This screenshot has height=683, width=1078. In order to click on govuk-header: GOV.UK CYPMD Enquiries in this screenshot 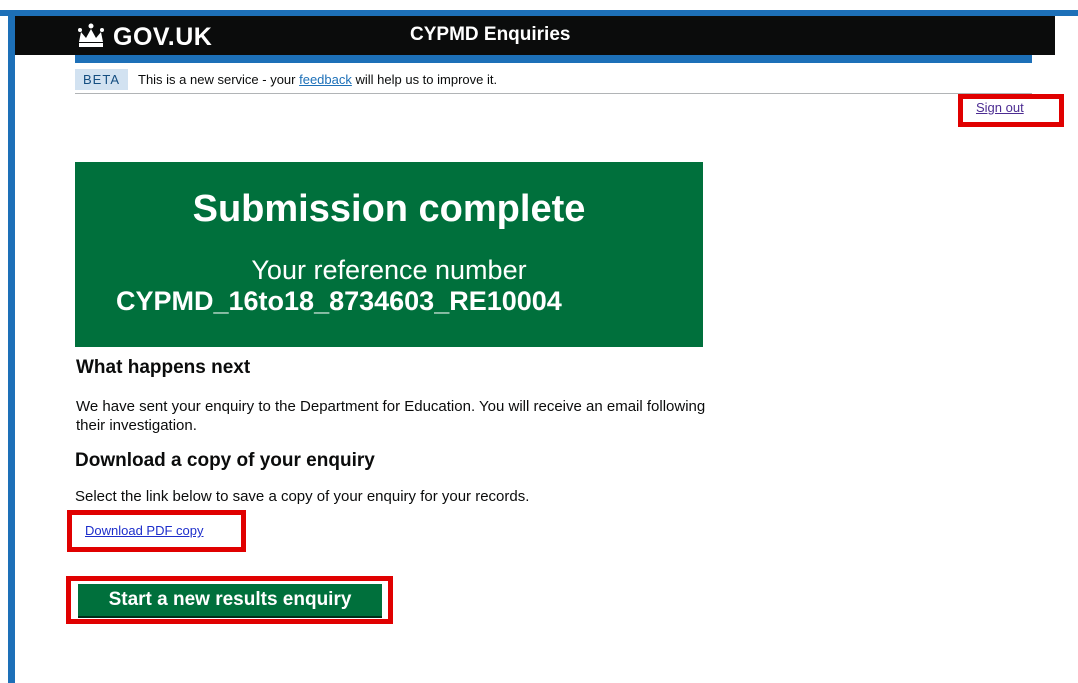, I will do `click(535, 35)`.